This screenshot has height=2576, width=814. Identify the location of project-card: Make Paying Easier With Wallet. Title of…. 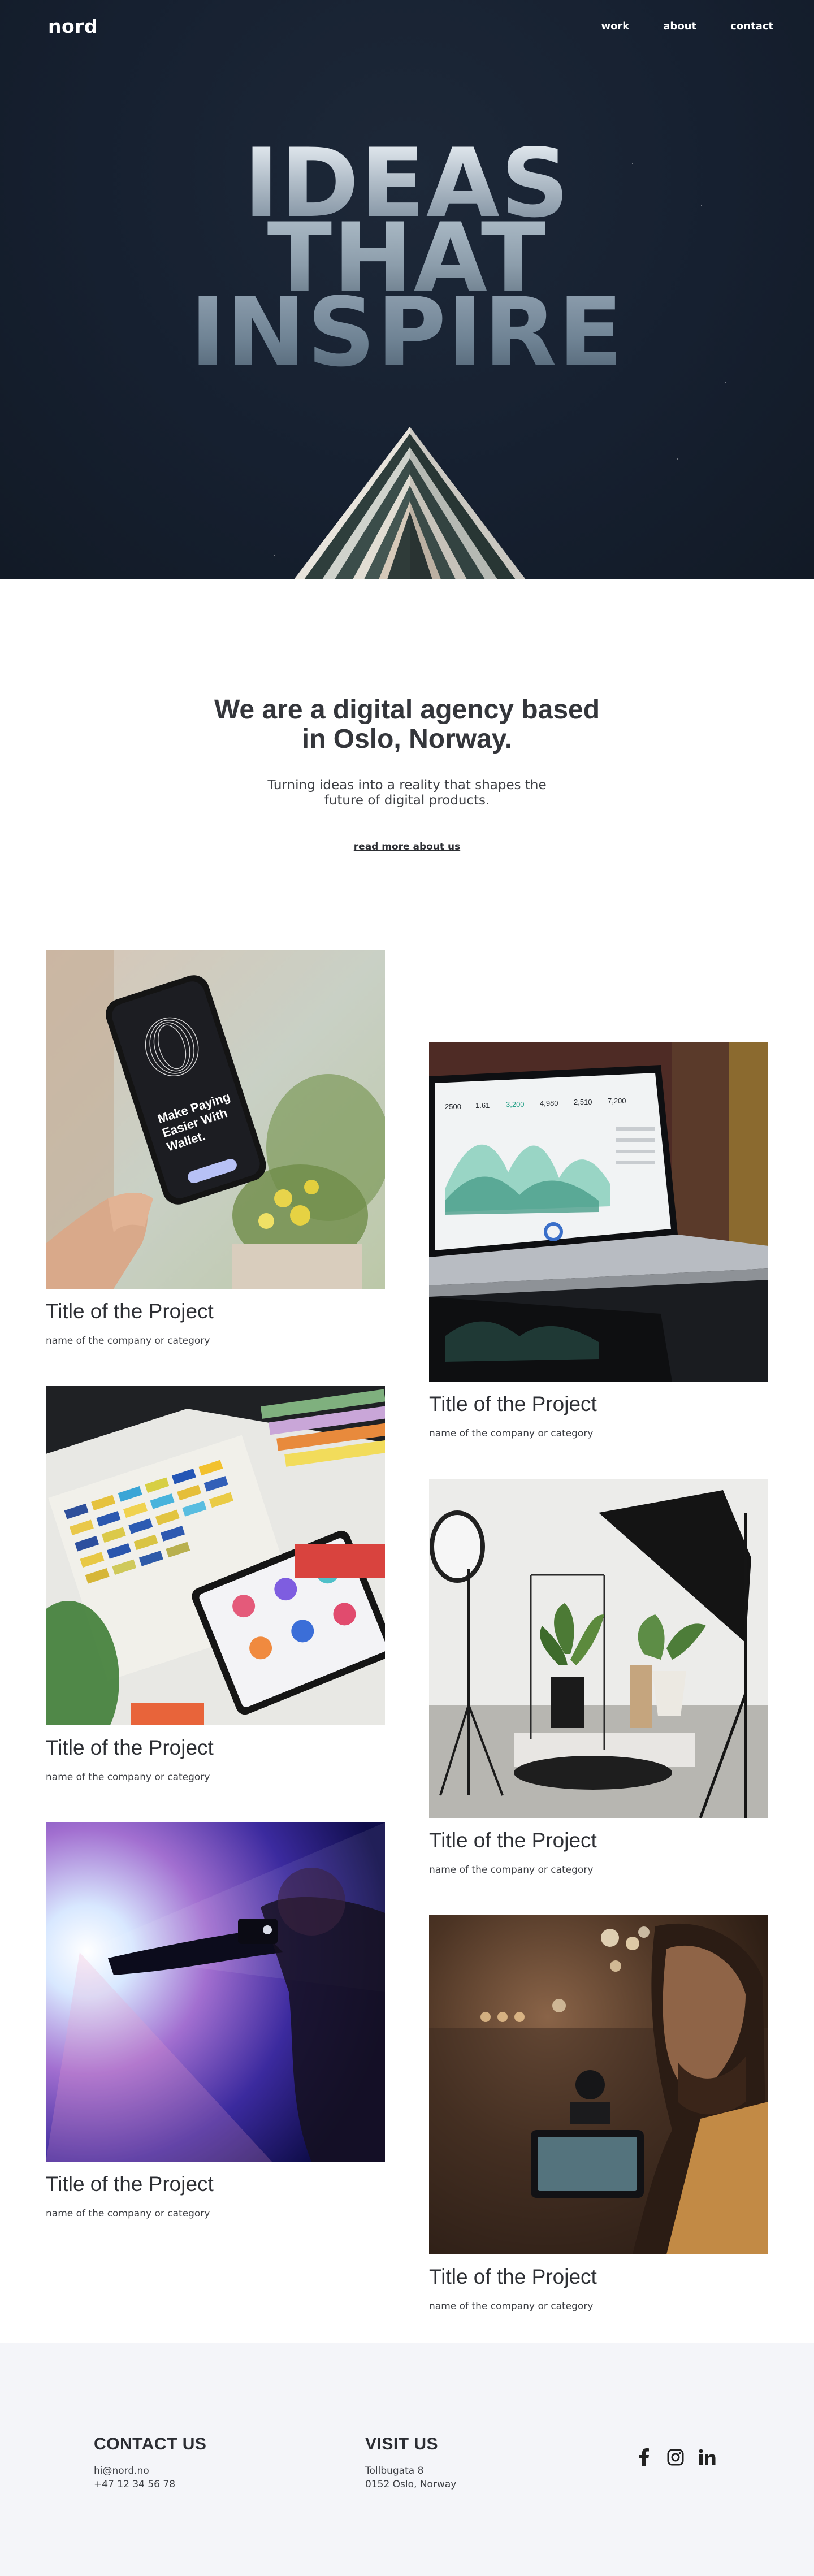
(215, 1148).